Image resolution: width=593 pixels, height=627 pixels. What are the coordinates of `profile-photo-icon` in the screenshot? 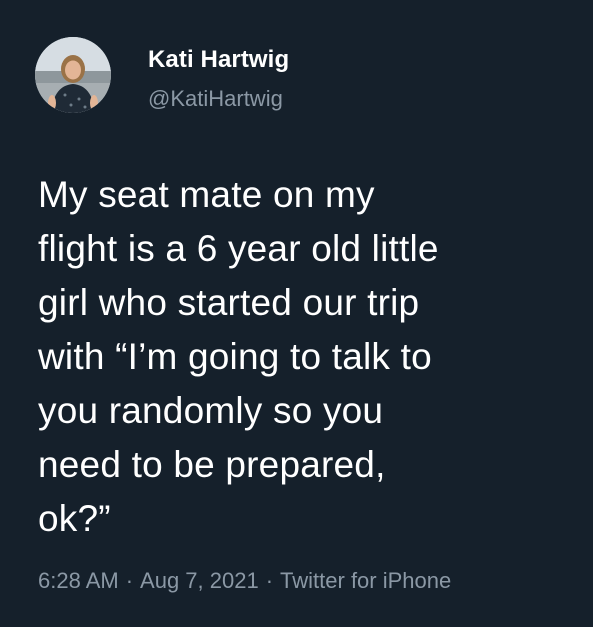 It's located at (73, 75).